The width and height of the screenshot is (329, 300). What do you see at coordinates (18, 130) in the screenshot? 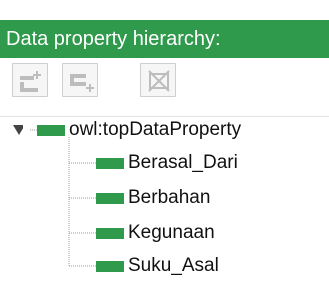
I see `expand-triangle-icon` at bounding box center [18, 130].